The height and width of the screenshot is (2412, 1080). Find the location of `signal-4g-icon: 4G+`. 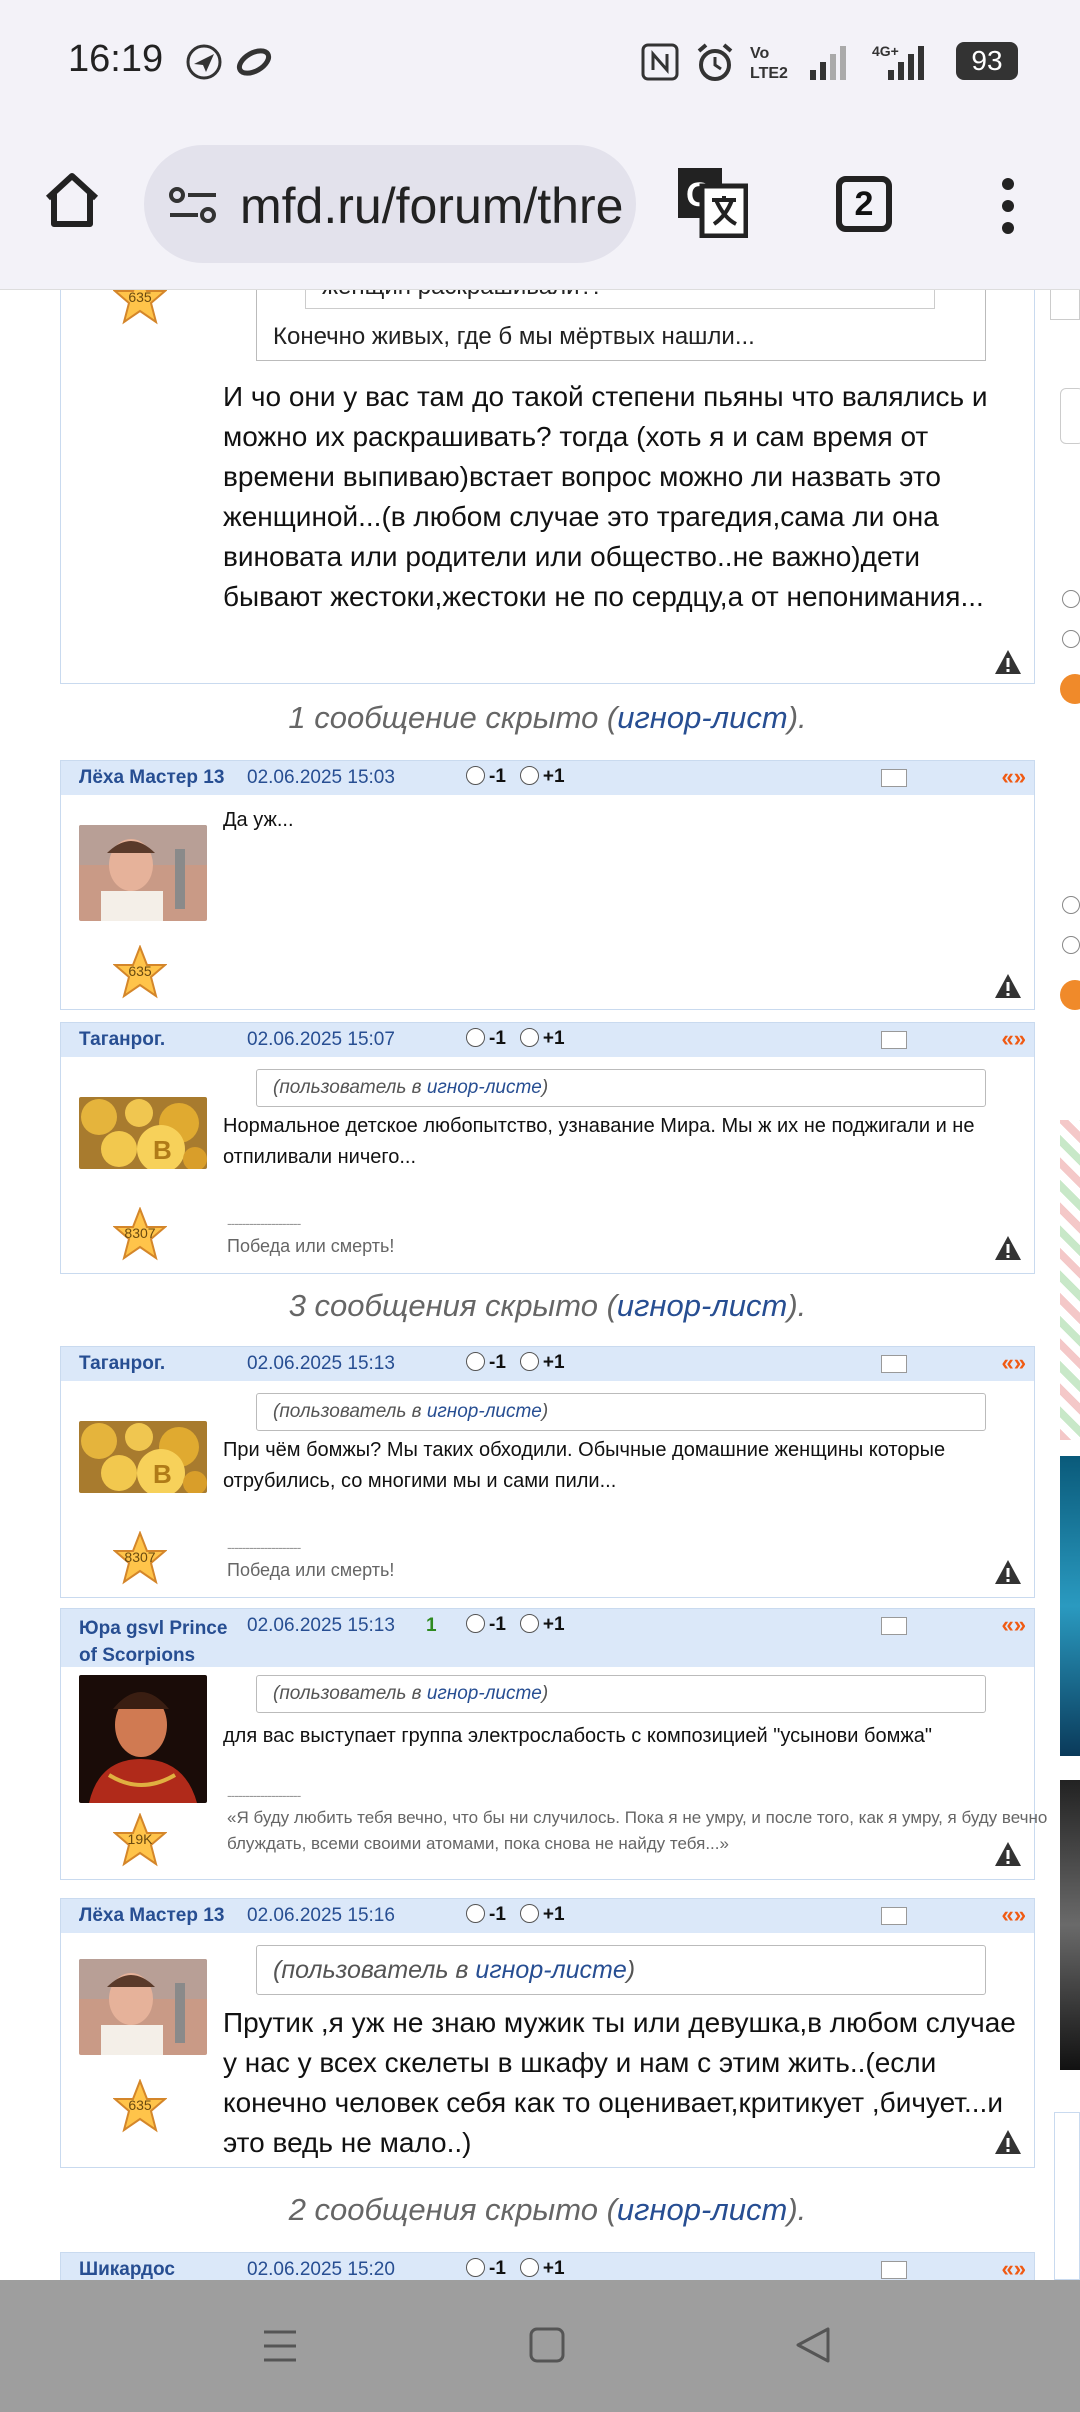

signal-4g-icon: 4G+ is located at coordinates (898, 61).